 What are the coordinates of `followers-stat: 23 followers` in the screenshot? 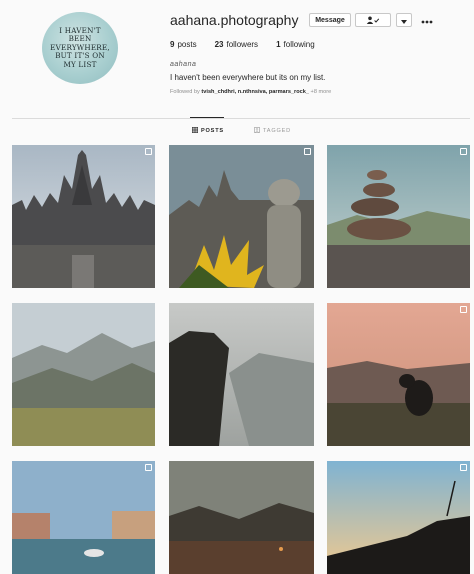 It's located at (236, 44).